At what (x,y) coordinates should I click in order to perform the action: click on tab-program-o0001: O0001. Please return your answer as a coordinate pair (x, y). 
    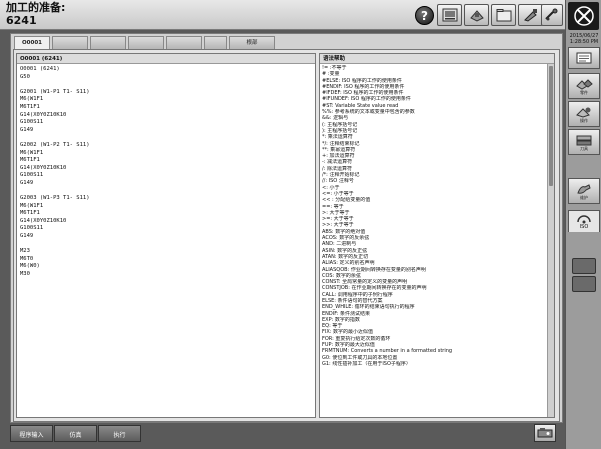
    Looking at the image, I should click on (32, 42).